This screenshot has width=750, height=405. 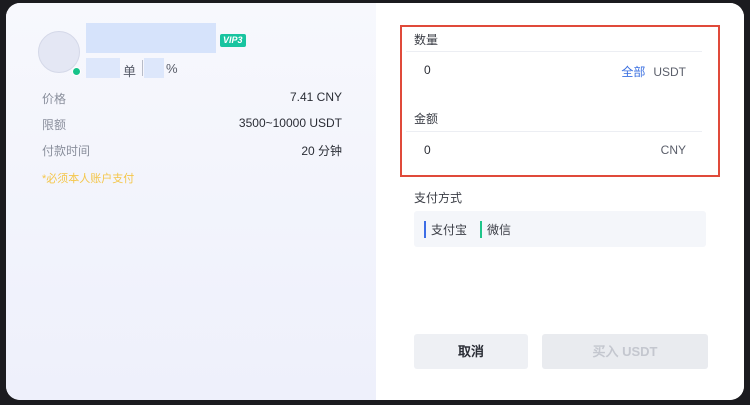 What do you see at coordinates (554, 70) in the screenshot?
I see `quantity-input: 0 全部 USDT` at bounding box center [554, 70].